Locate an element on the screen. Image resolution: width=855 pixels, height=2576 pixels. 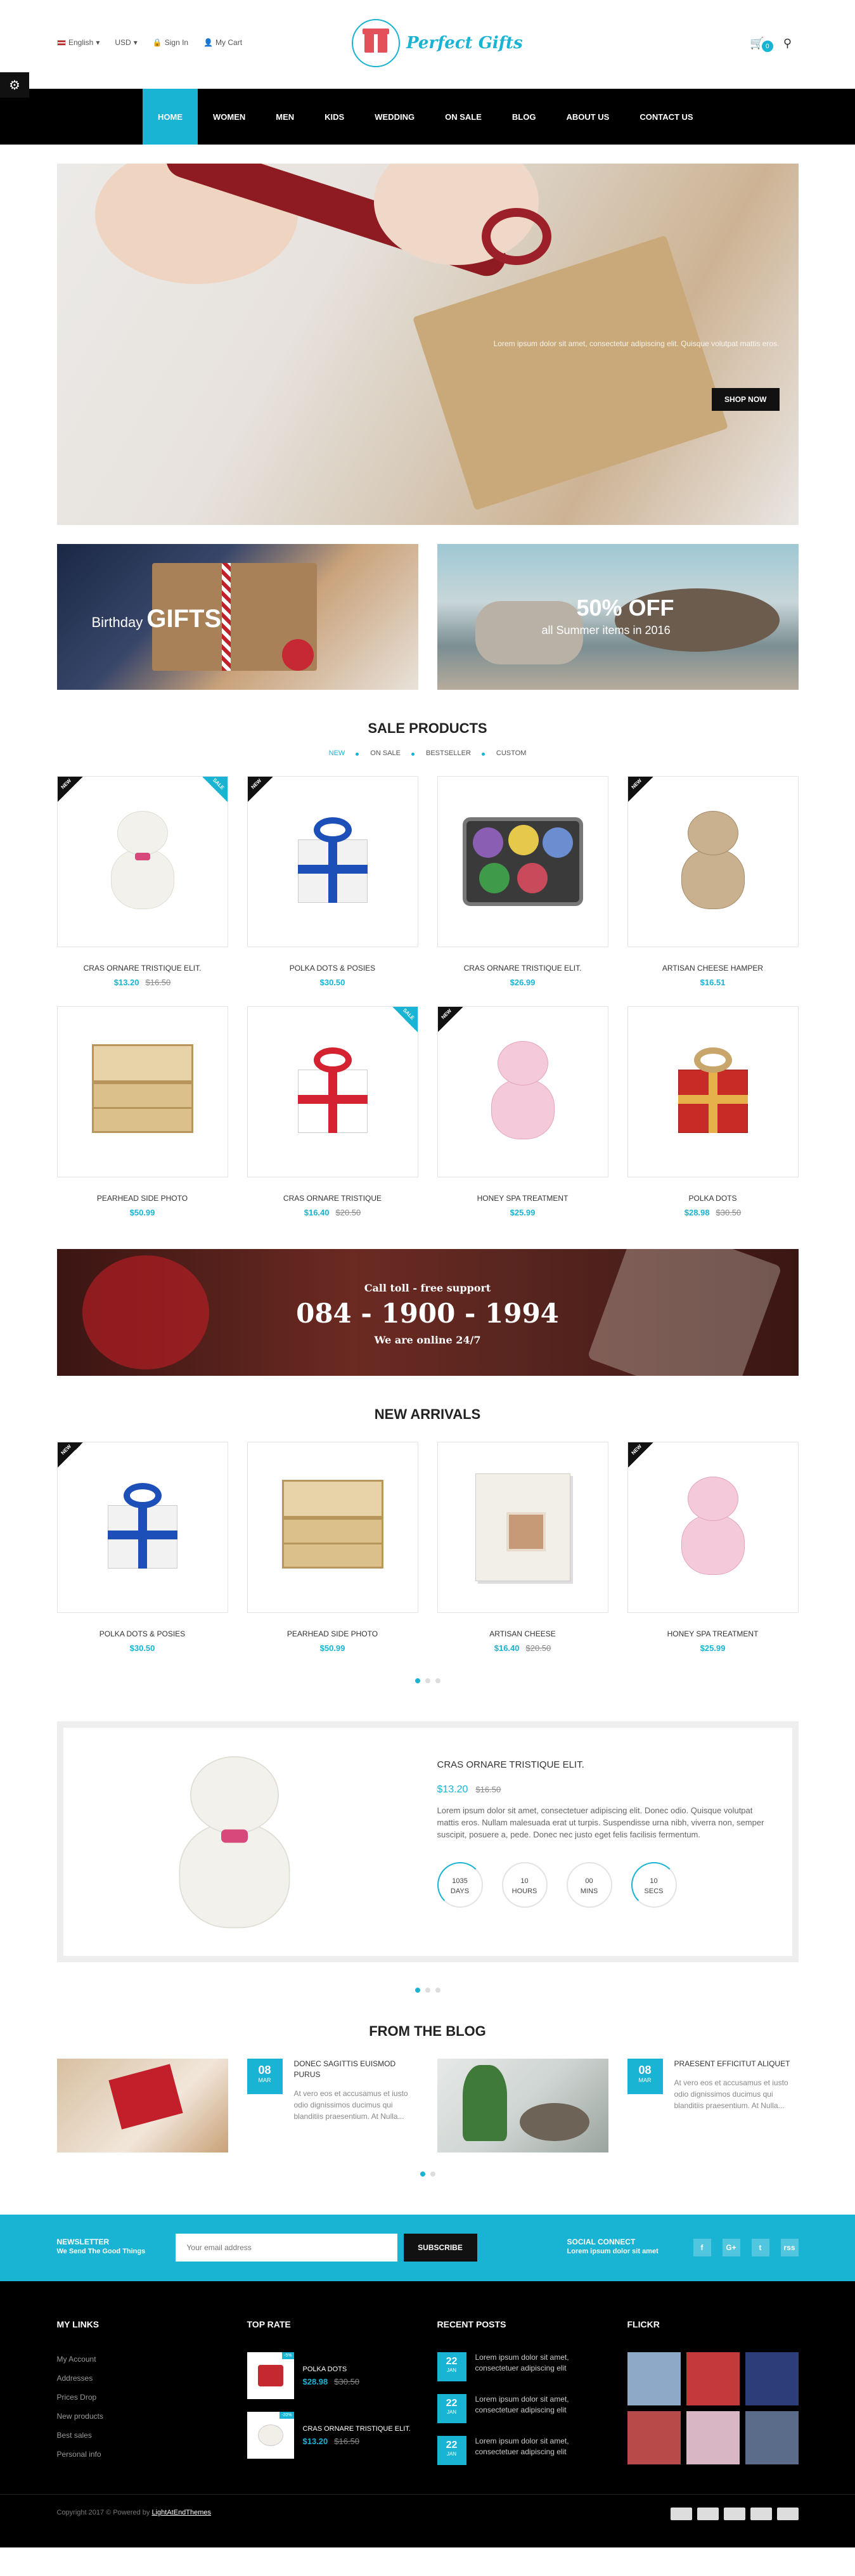
logo: Perfect Gifts is located at coordinates (437, 43).